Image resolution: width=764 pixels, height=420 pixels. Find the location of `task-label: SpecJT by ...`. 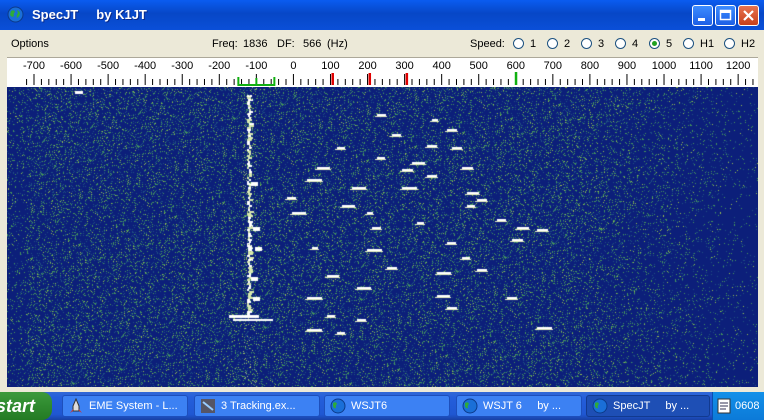

task-label: SpecJT by ... is located at coordinates (651, 406).